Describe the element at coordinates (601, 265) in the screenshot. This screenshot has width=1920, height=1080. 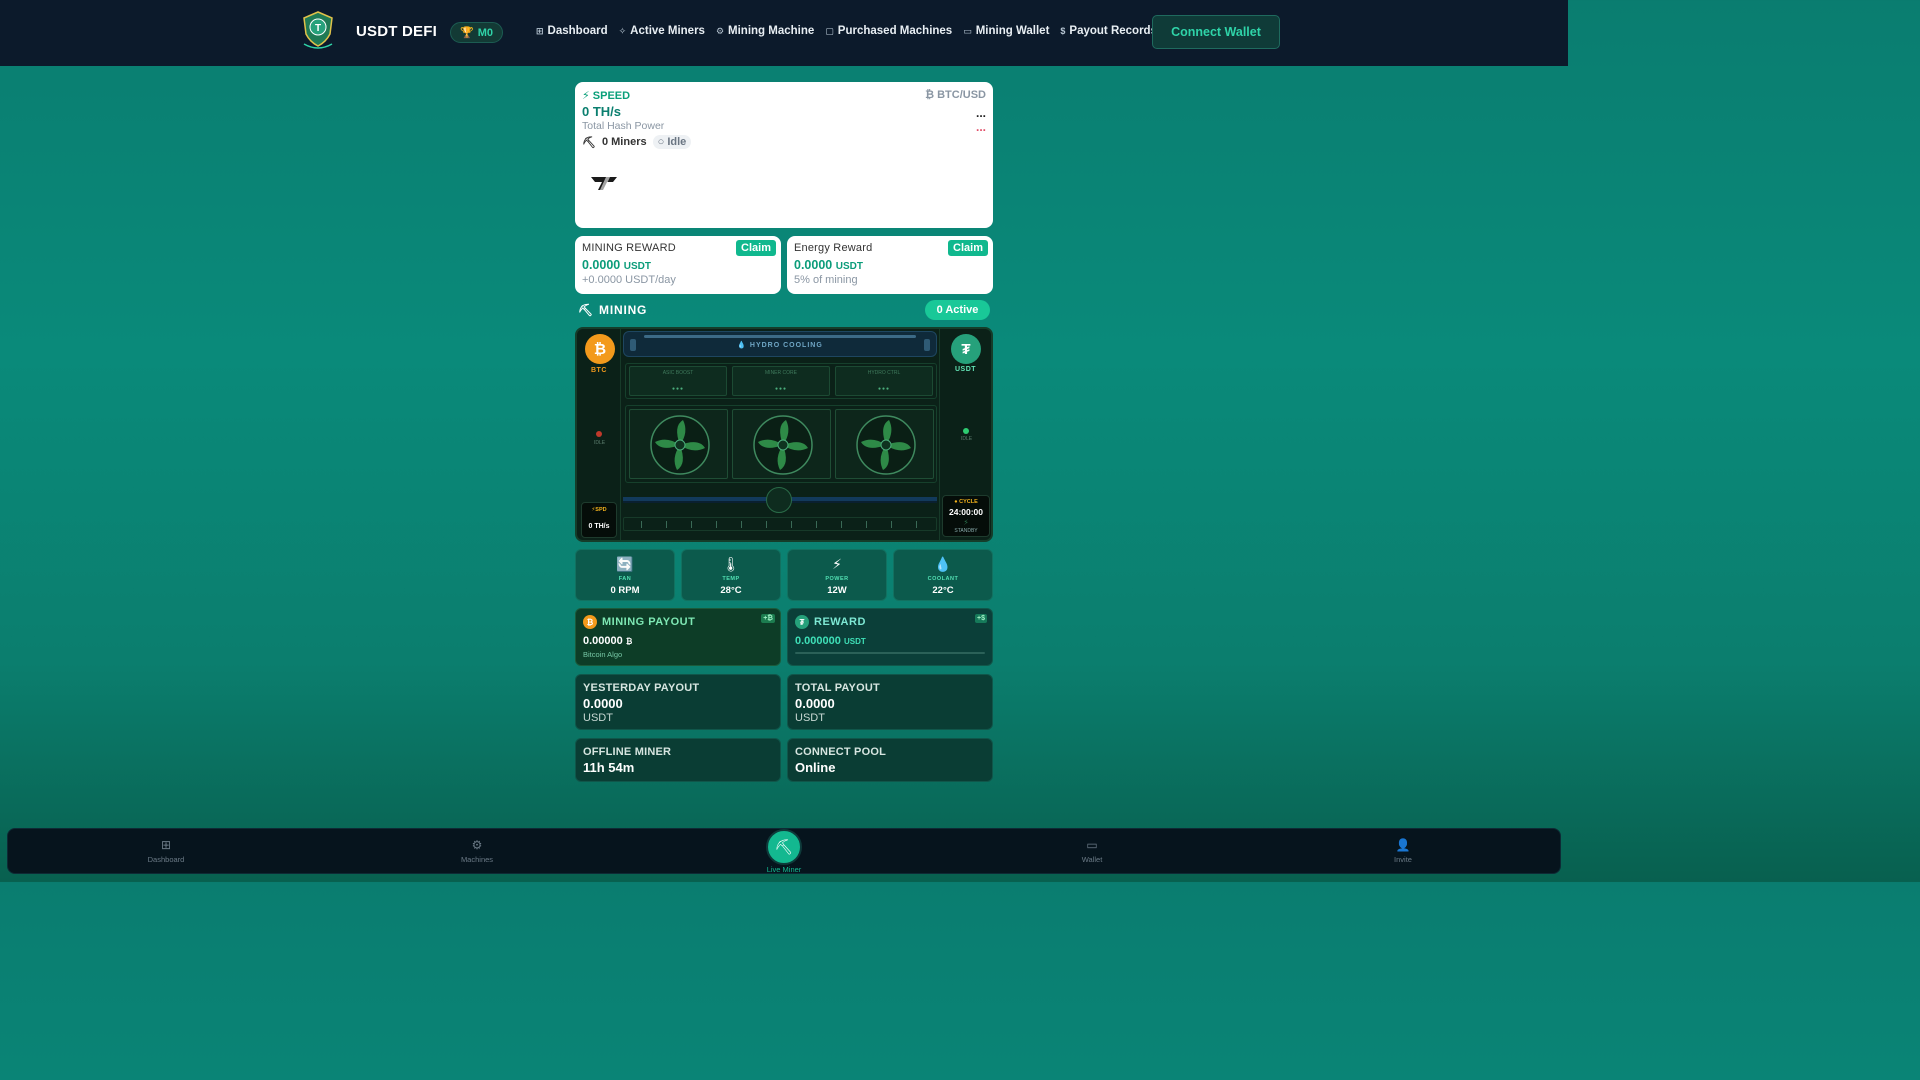
I see `mining-reward-amount: 0.0000` at that location.